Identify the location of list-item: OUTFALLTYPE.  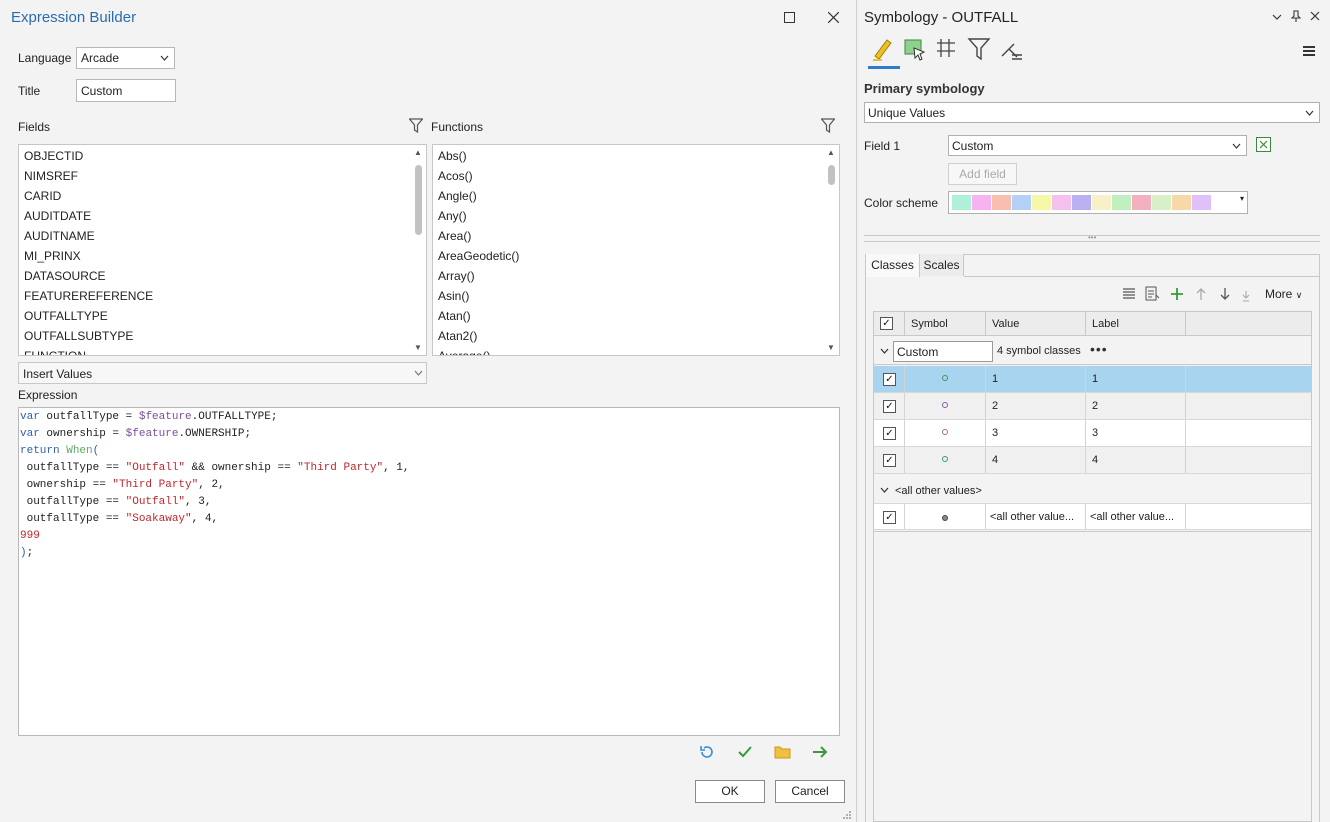
(222, 316).